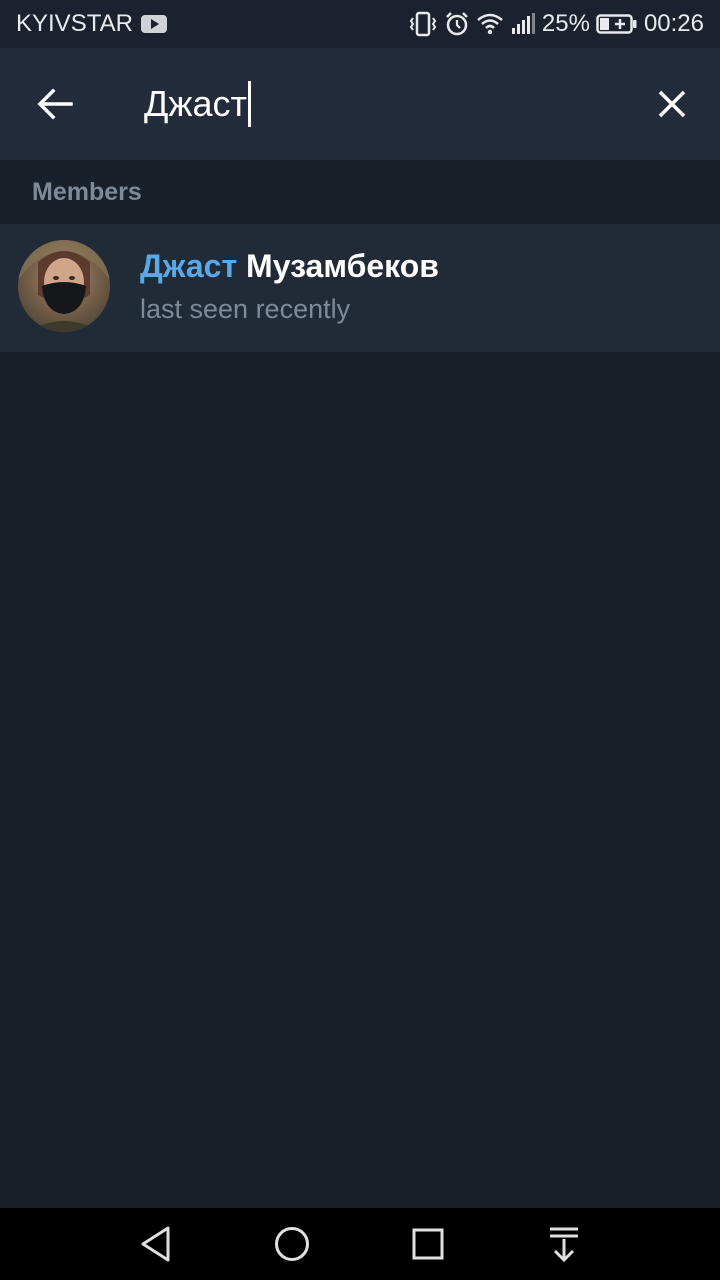 This screenshot has width=720, height=1280. I want to click on result-status: last seen recently, so click(245, 309).